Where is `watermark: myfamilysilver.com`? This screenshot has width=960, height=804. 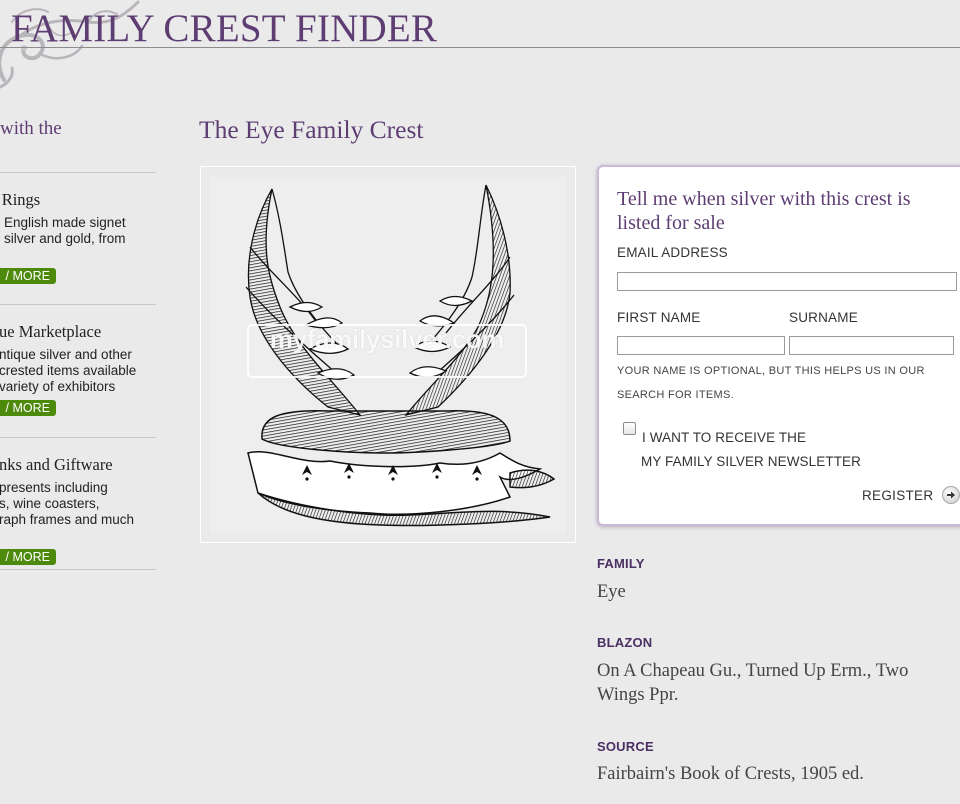 watermark: myfamilysilver.com is located at coordinates (387, 351).